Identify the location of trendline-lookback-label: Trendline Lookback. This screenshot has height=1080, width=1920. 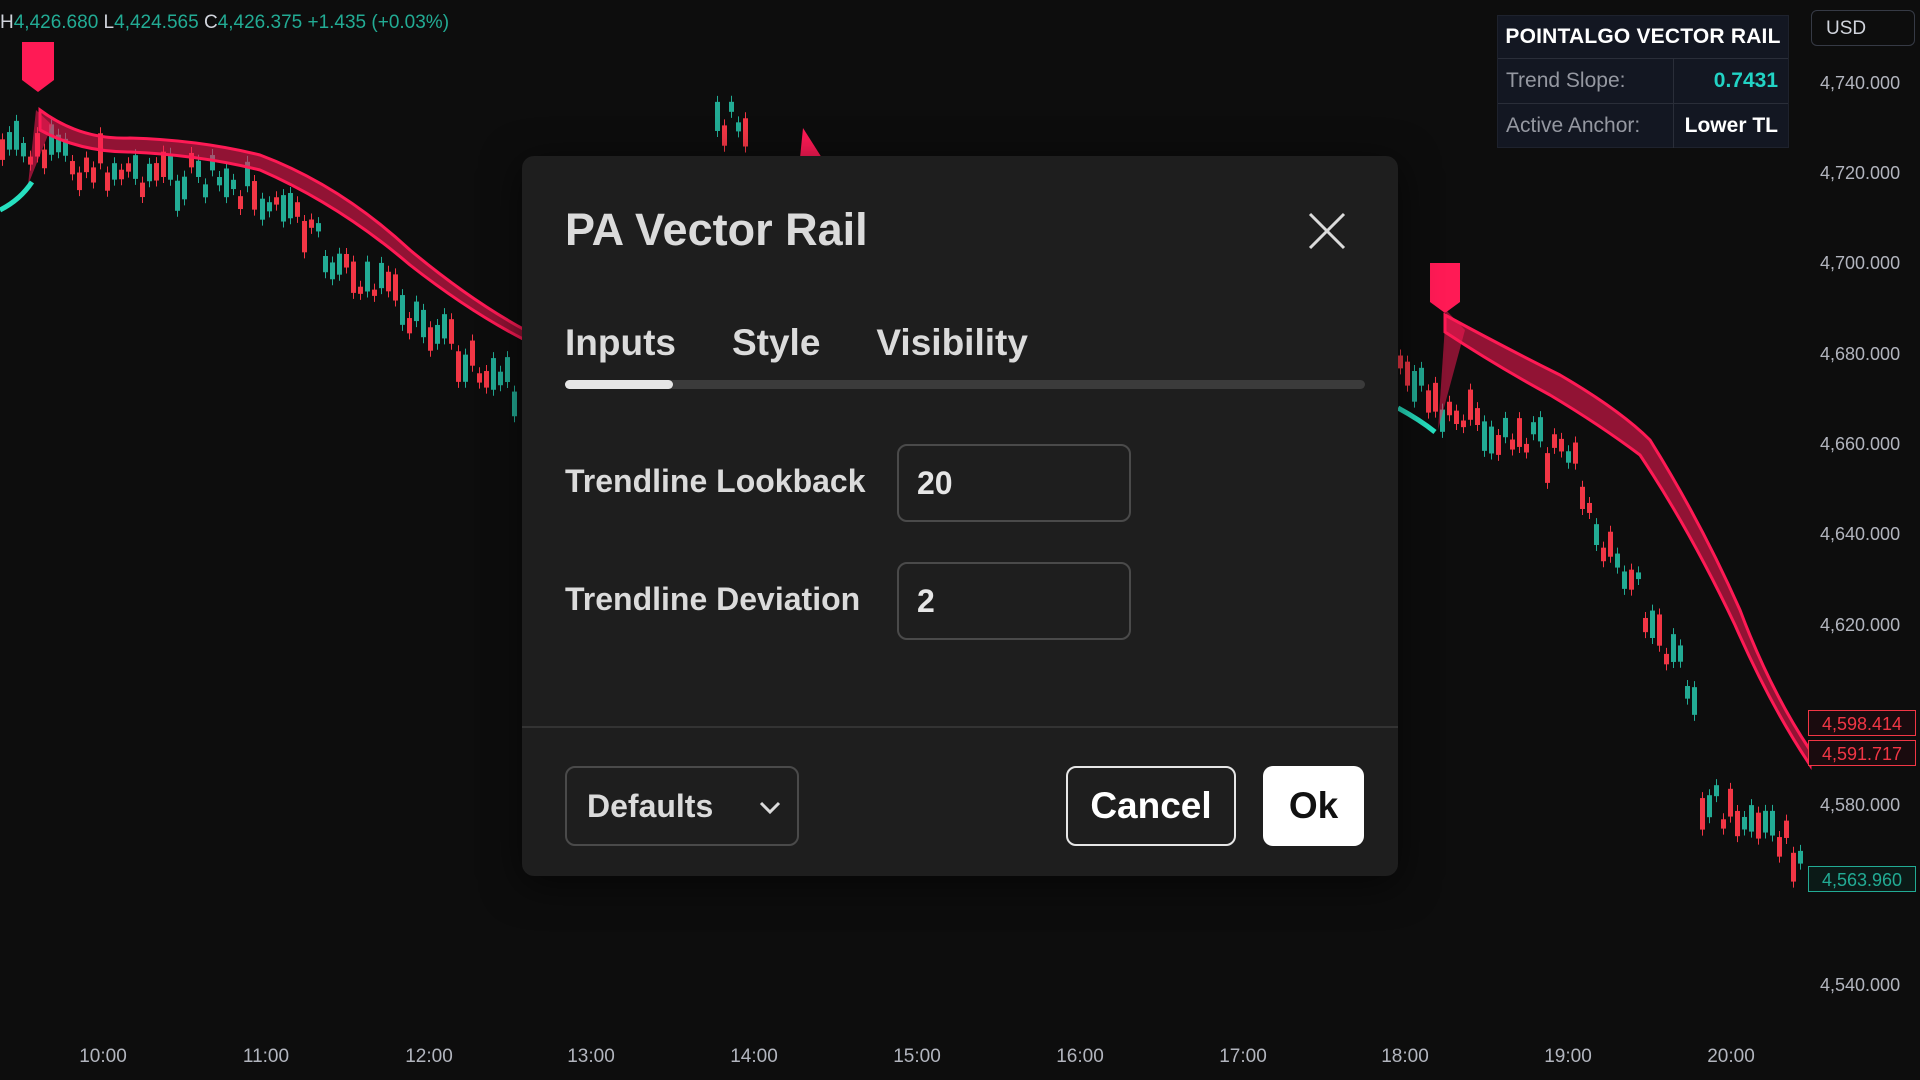
(715, 481).